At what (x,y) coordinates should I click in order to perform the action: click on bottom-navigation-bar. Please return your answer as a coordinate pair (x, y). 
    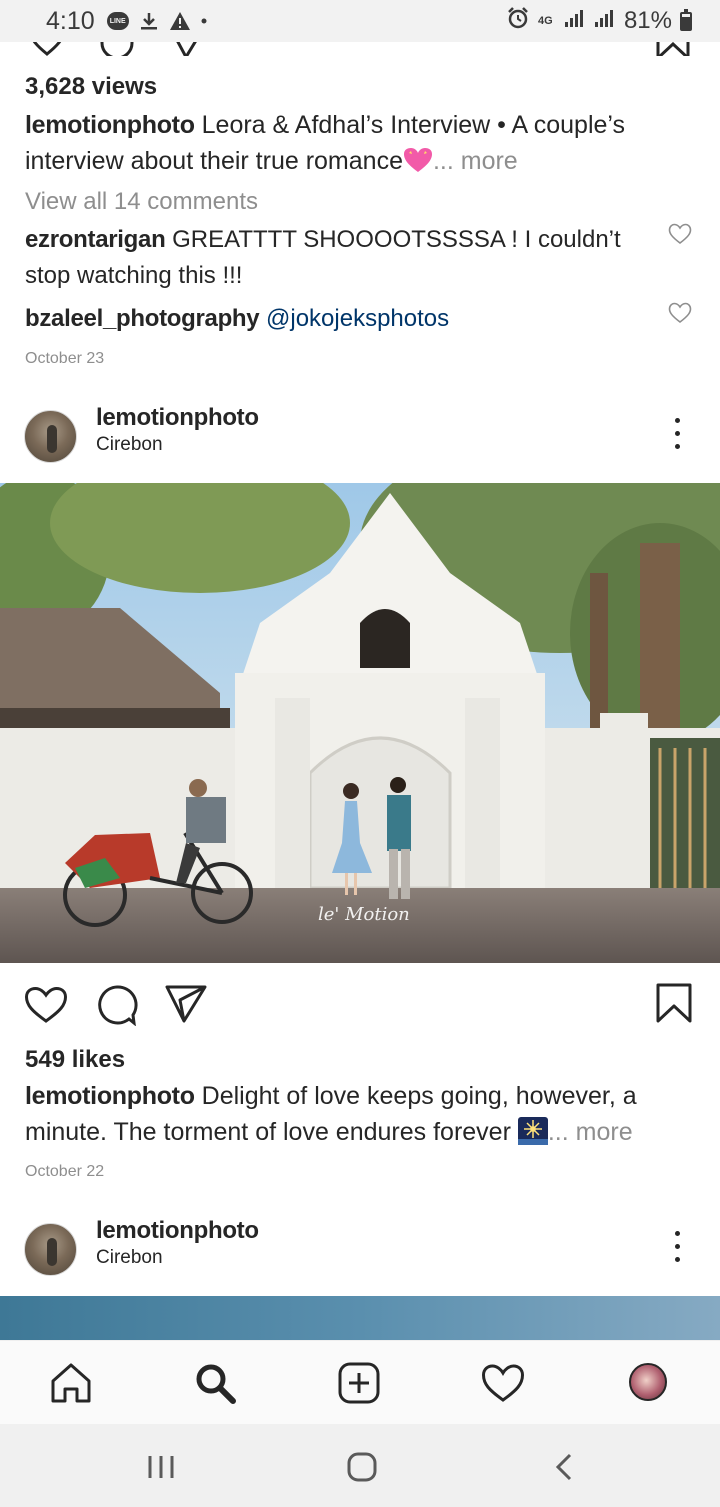
    Looking at the image, I should click on (360, 1382).